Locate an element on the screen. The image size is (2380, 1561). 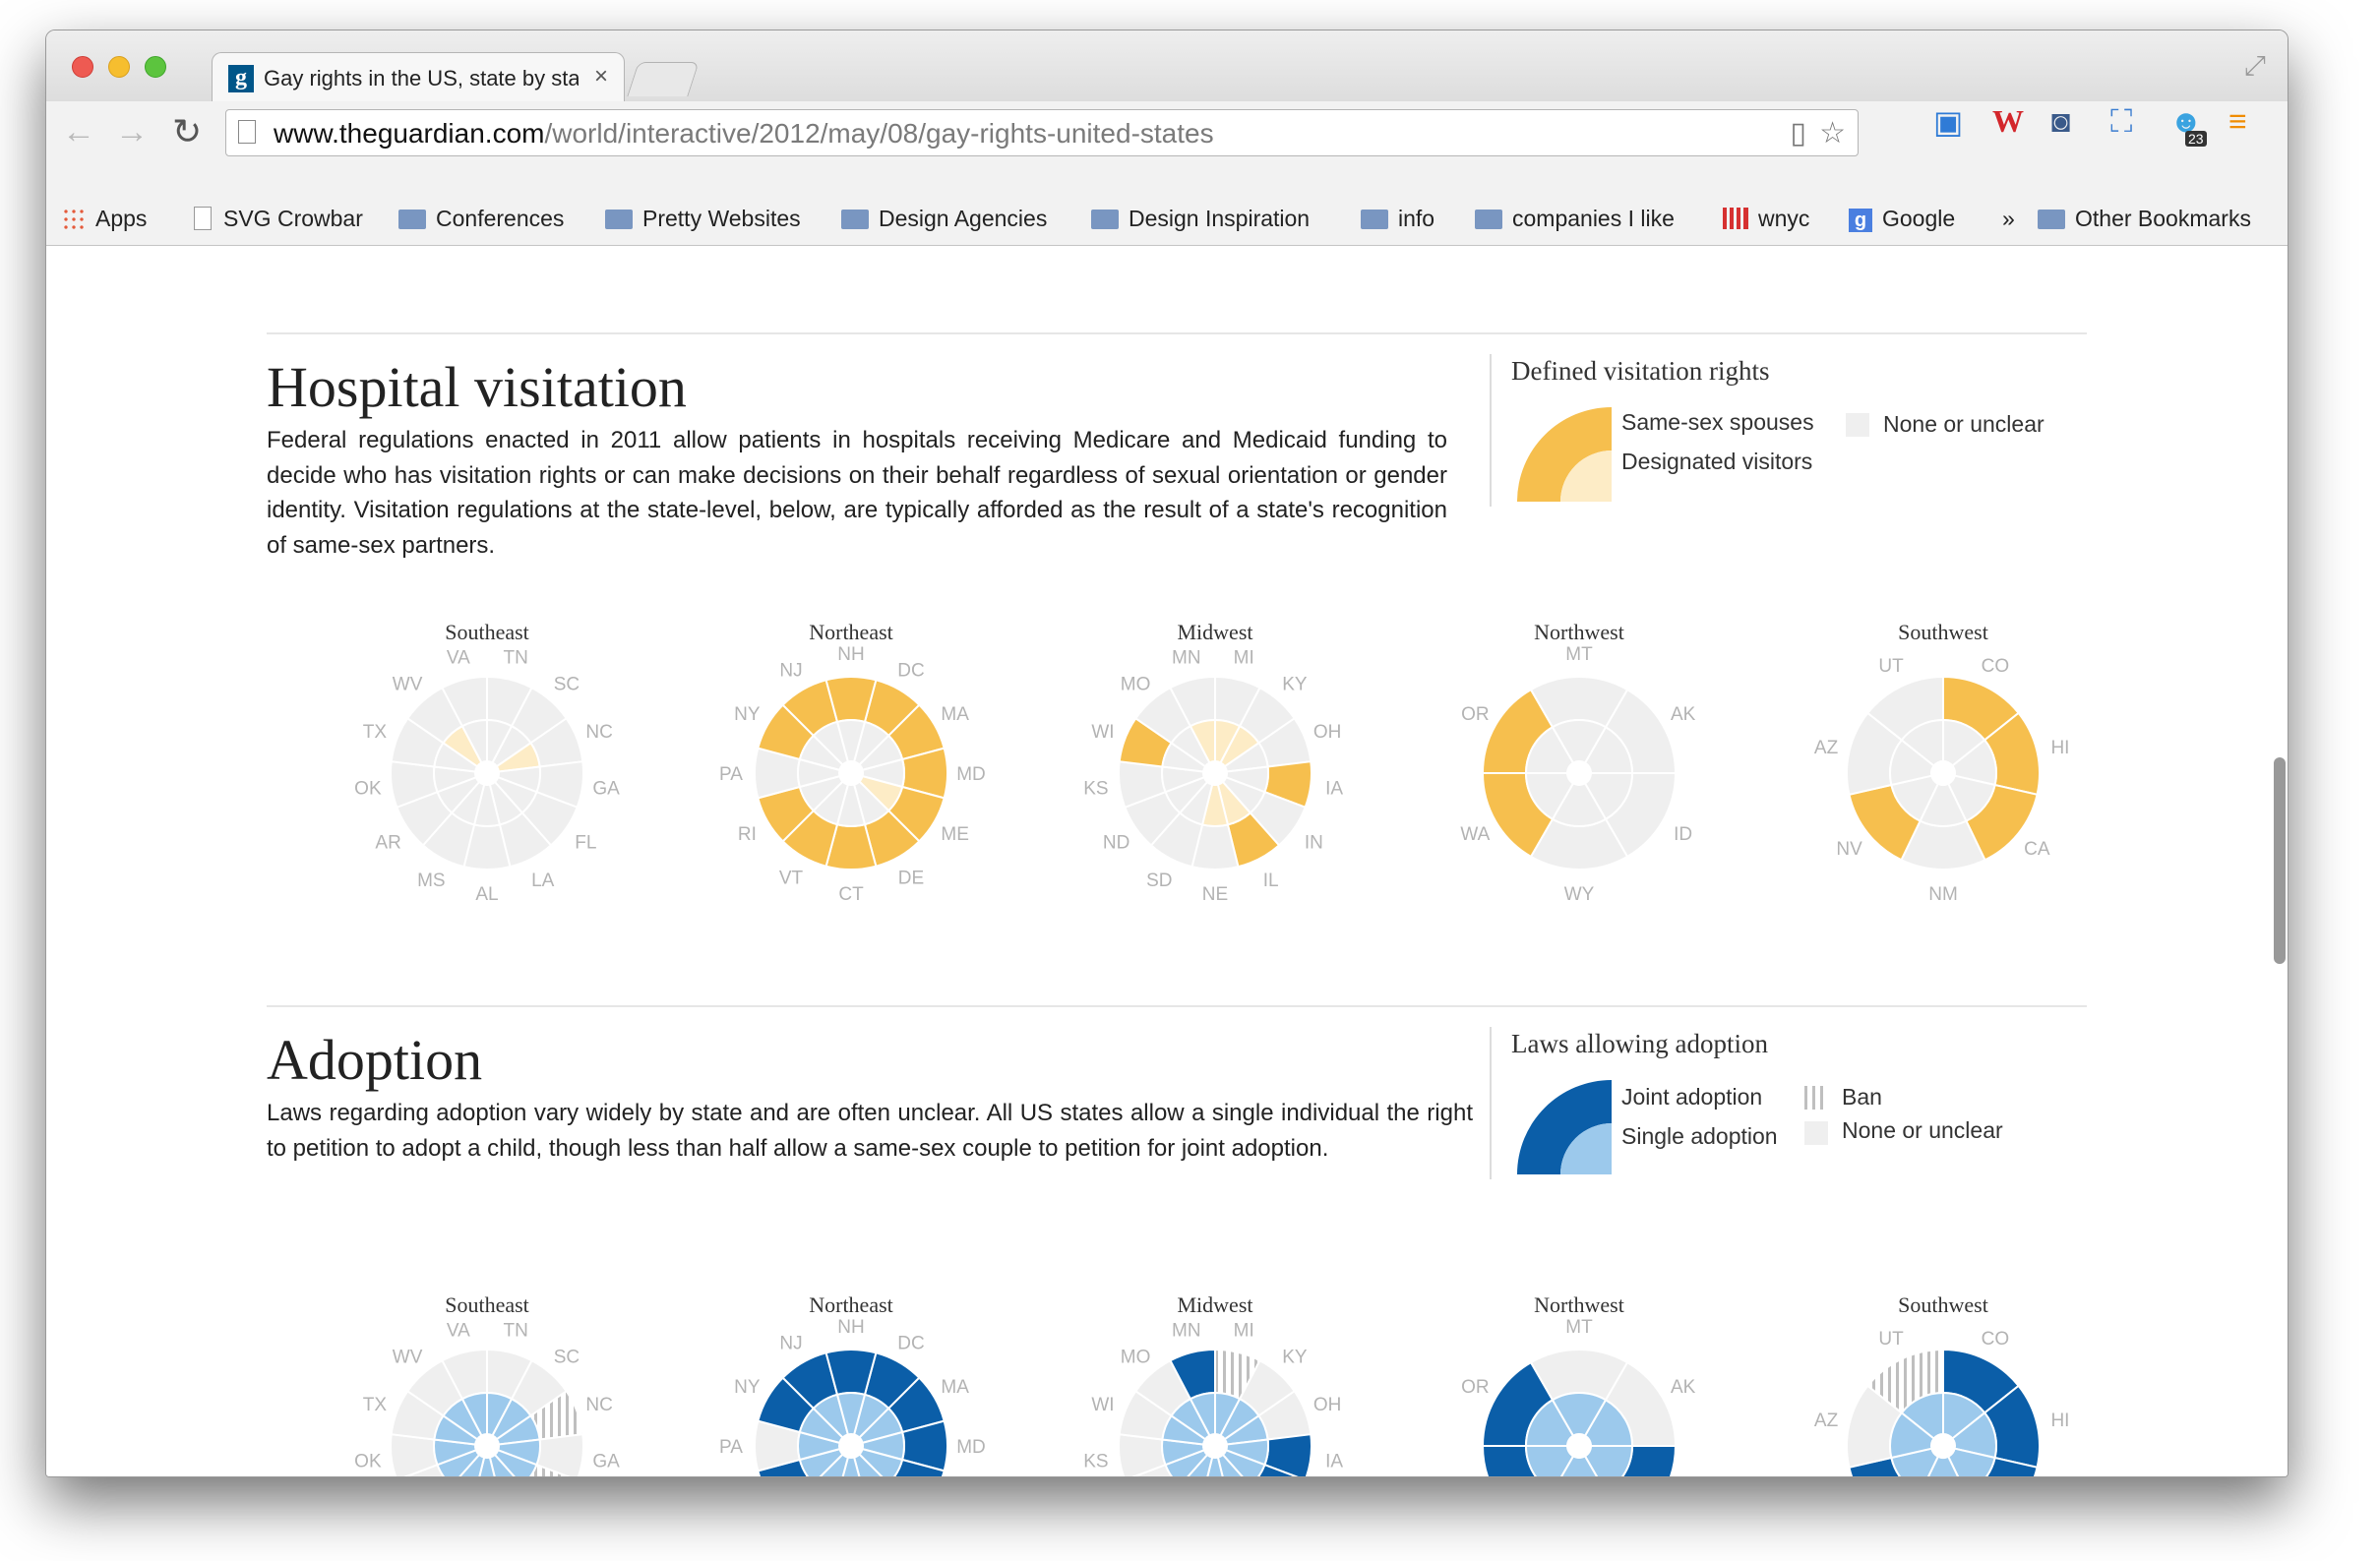
extension-badge: 23 is located at coordinates (2196, 139).